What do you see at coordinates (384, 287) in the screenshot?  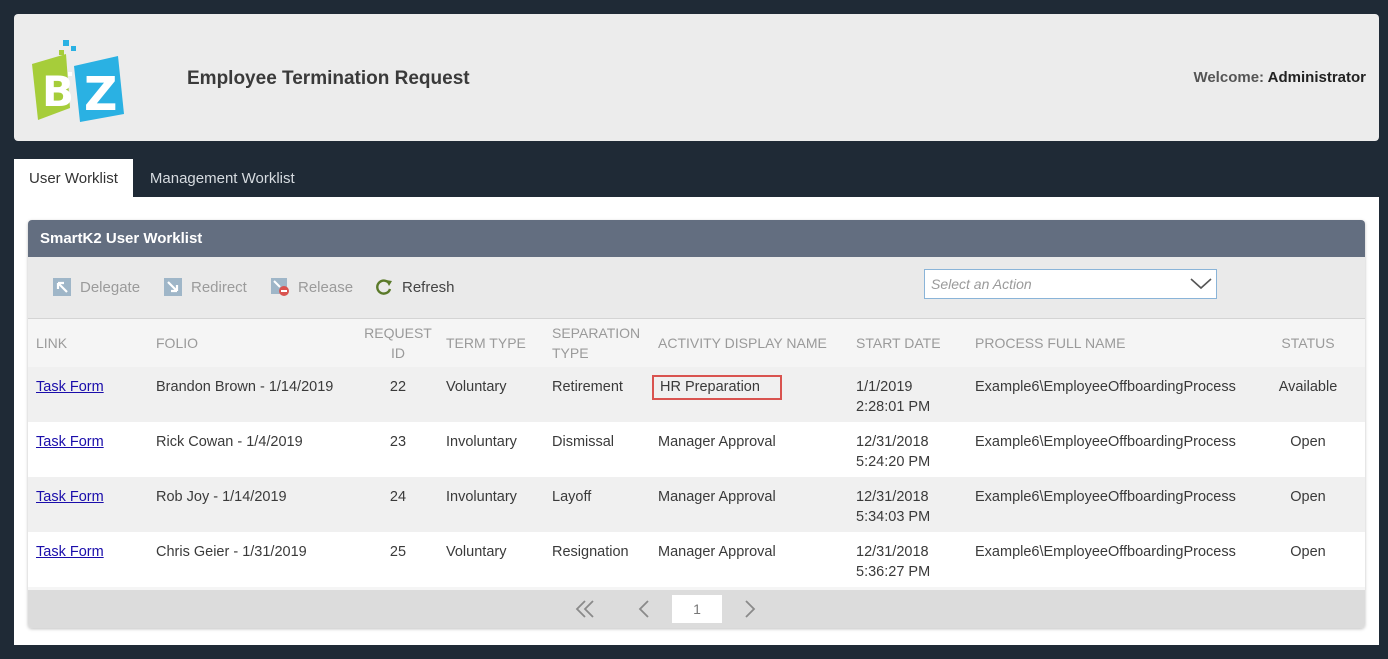 I see `refresh-icon` at bounding box center [384, 287].